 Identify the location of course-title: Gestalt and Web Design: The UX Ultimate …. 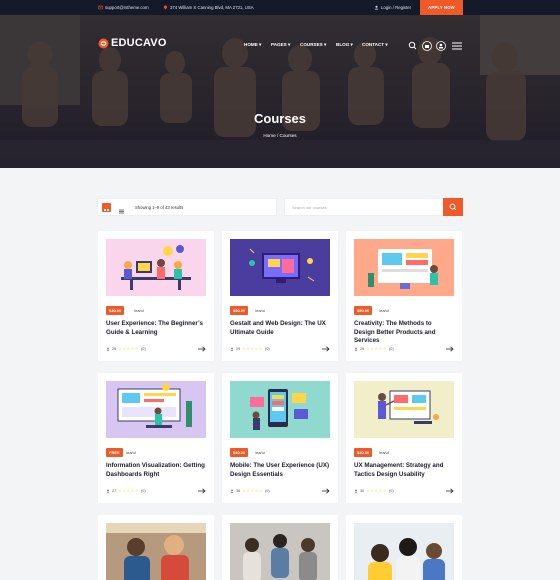
(280, 328).